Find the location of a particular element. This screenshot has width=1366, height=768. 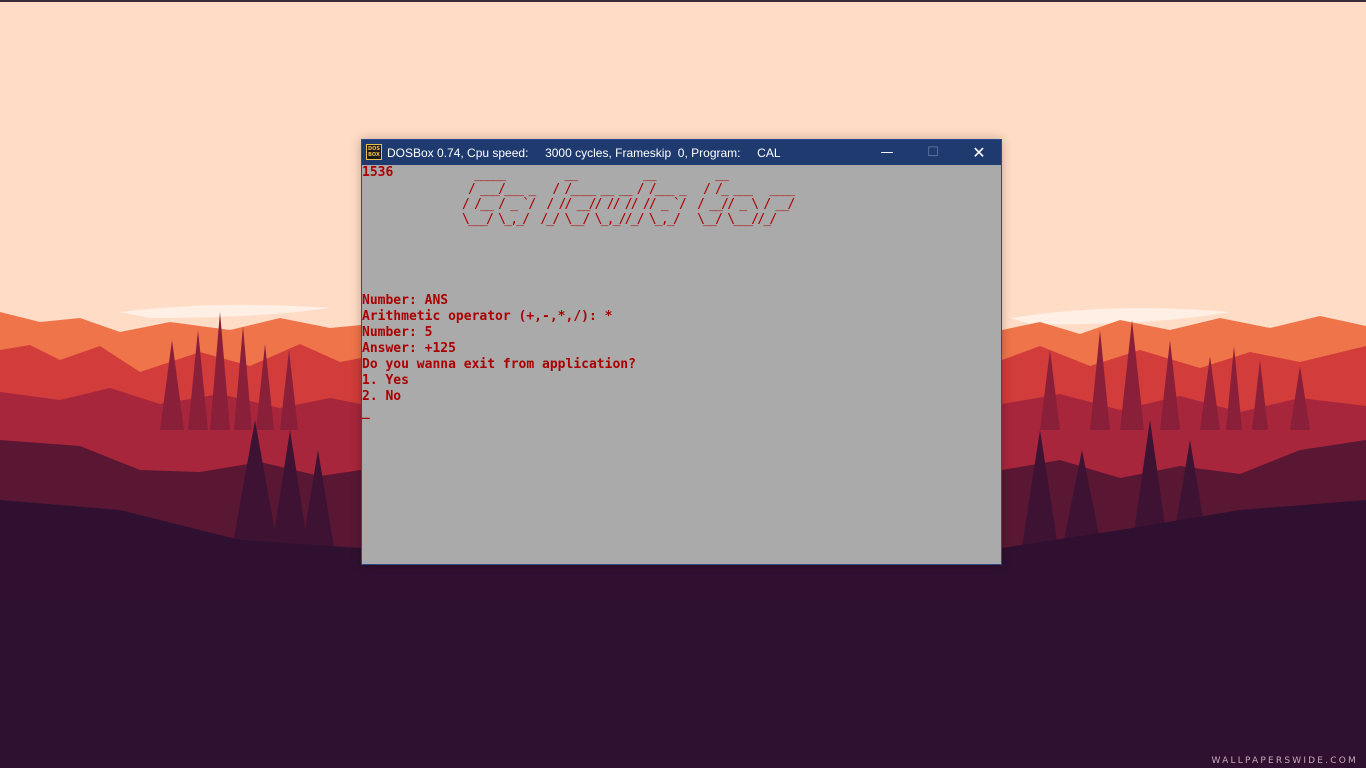

text-cursor: _ is located at coordinates (366, 413).